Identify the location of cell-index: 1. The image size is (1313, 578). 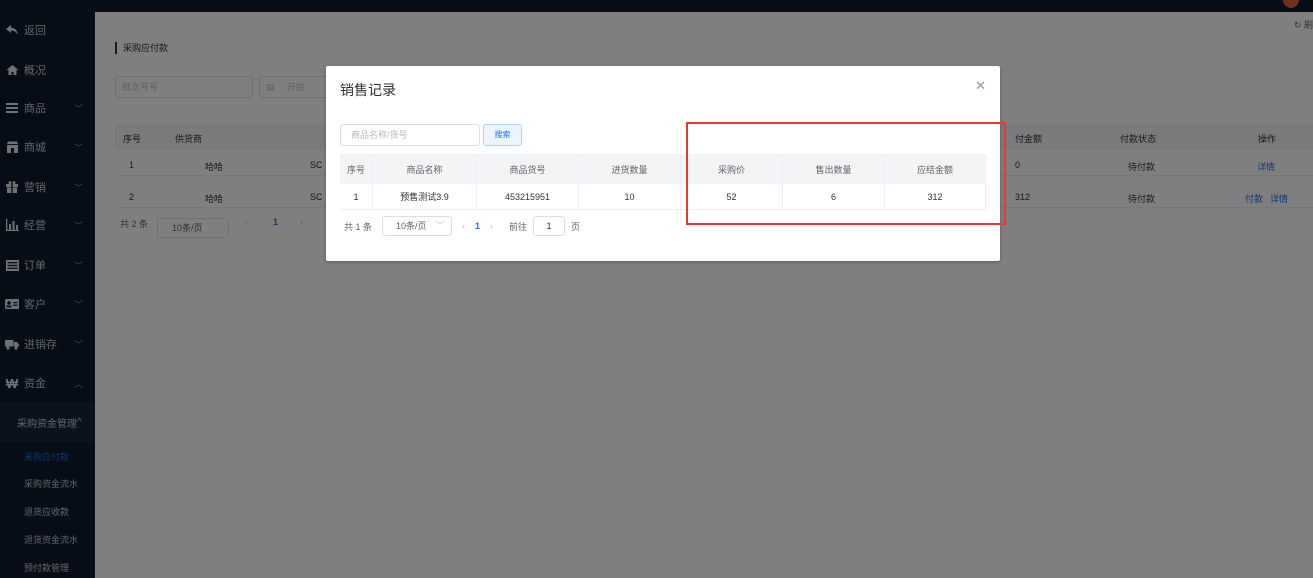
(356, 196).